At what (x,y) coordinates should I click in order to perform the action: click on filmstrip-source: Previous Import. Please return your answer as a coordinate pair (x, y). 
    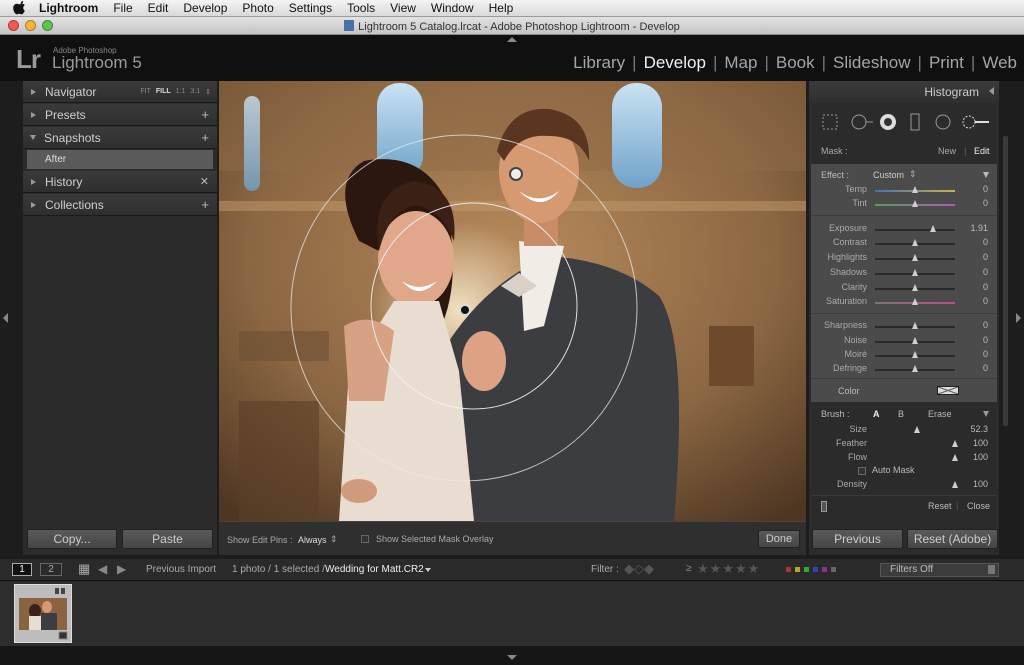
    Looking at the image, I should click on (181, 569).